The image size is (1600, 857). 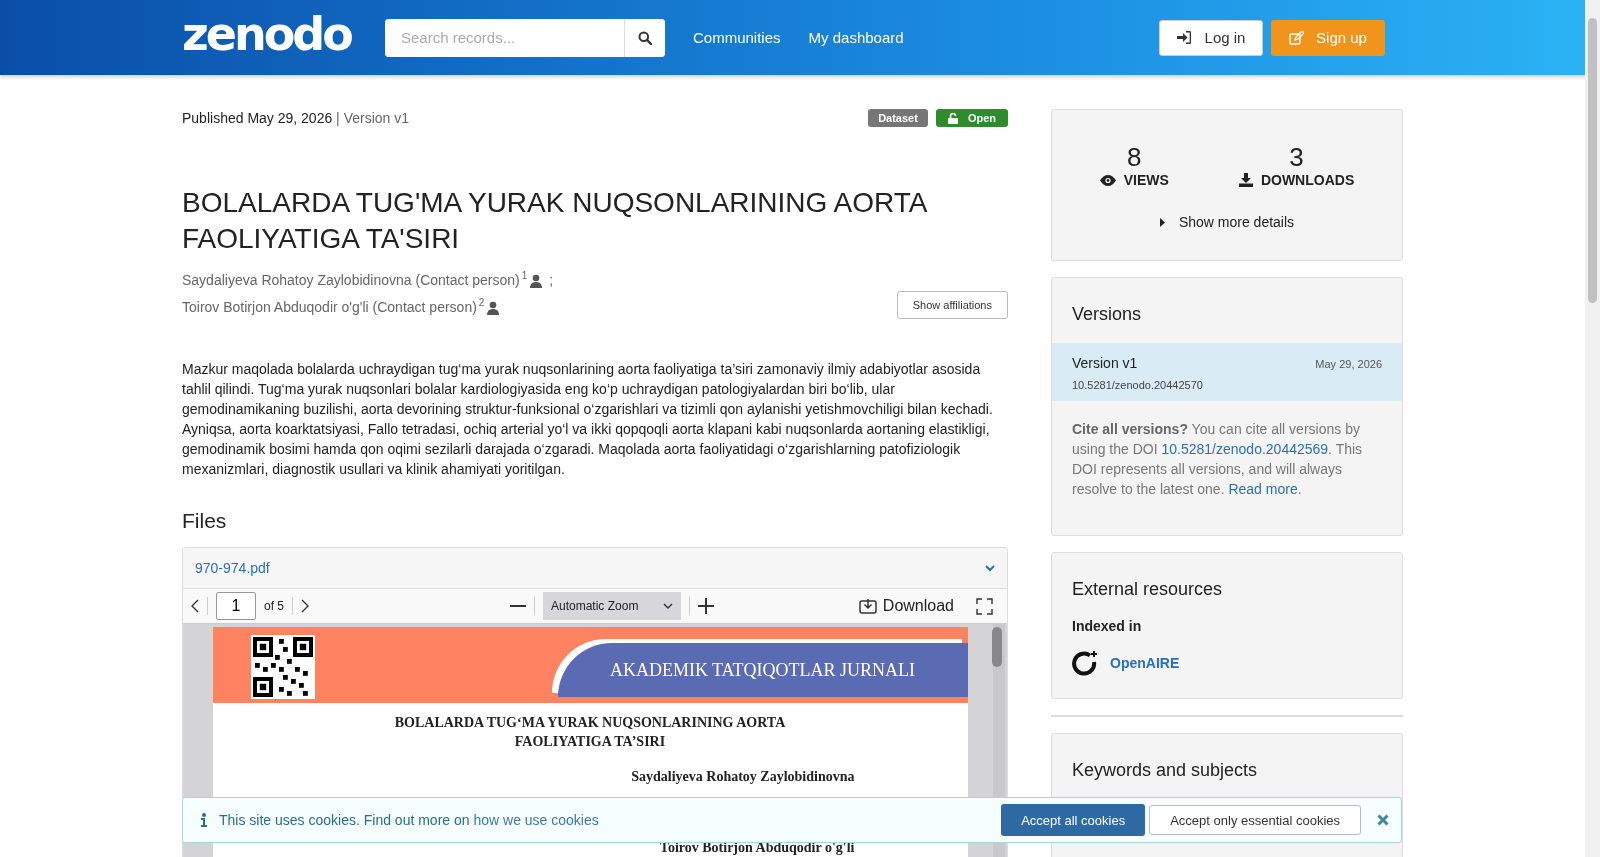 I want to click on creator-name: Saydaliyeva Rohatoy Zaylobidinovna (Contact person), so click(x=351, y=280).